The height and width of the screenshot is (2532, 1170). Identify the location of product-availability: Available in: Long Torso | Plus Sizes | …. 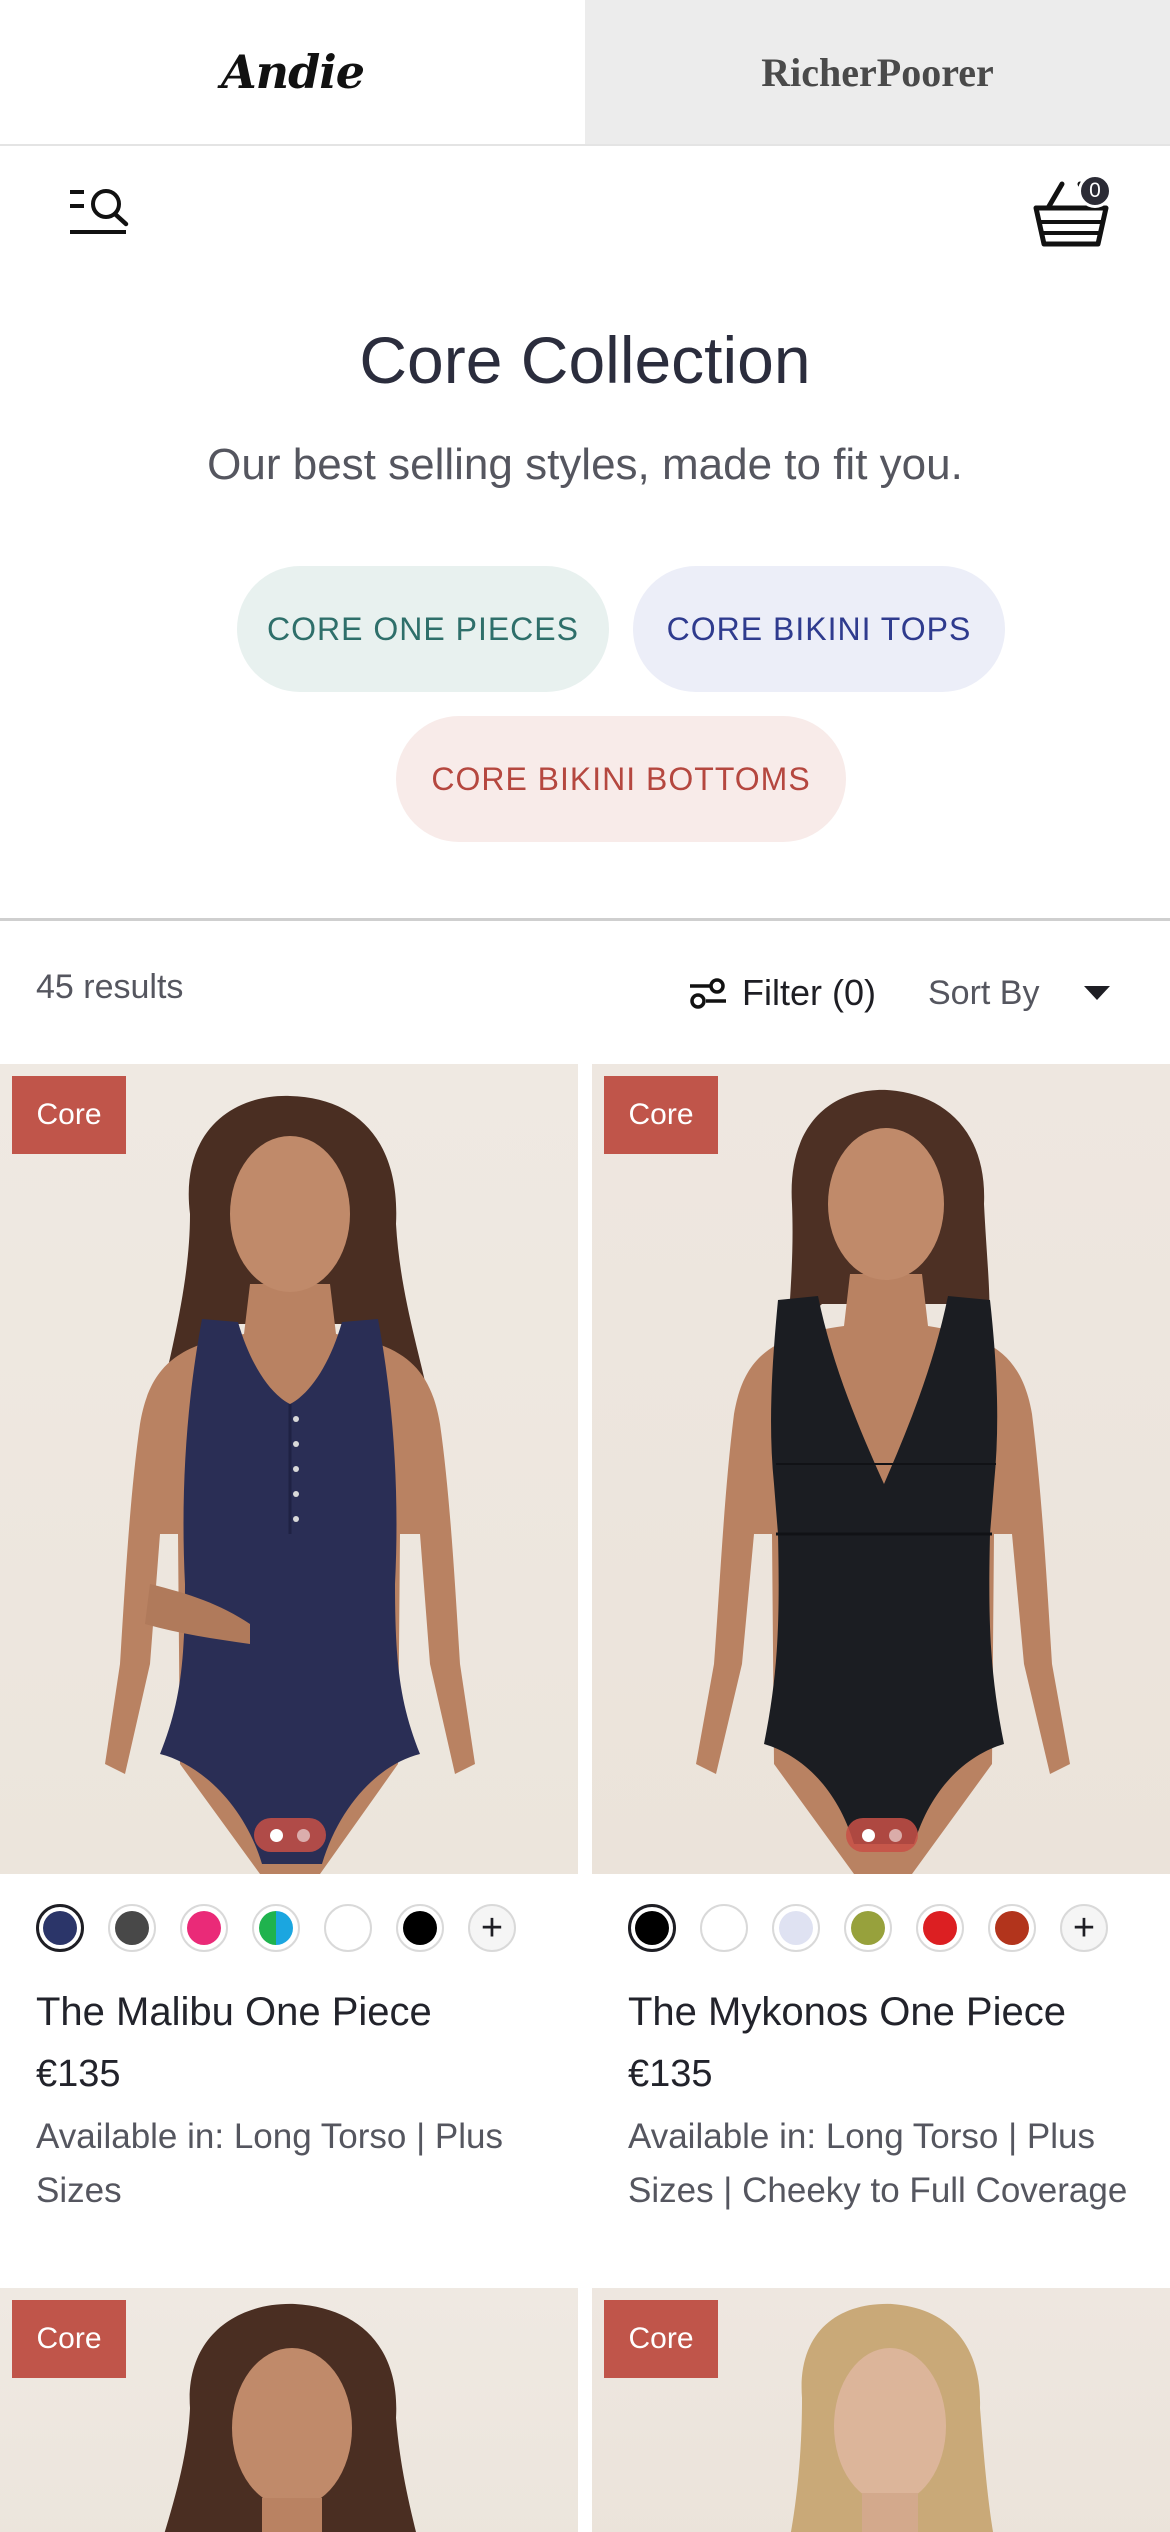
(878, 2163).